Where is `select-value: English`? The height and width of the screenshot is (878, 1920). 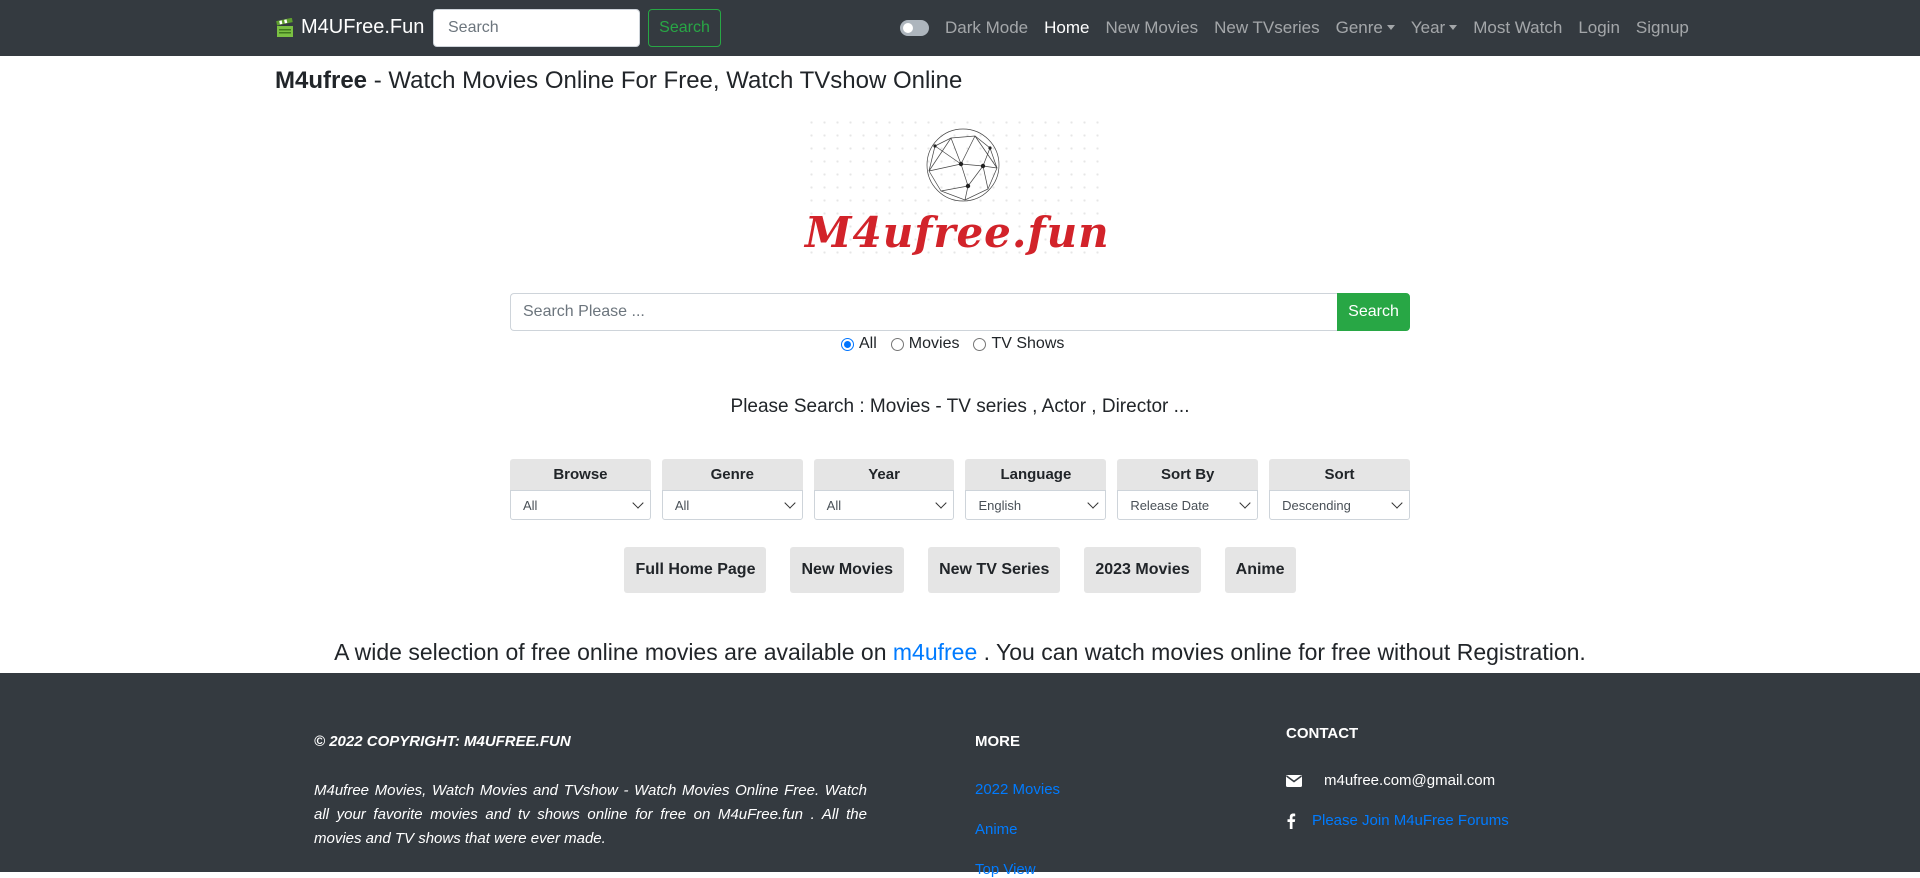
select-value: English is located at coordinates (1000, 505).